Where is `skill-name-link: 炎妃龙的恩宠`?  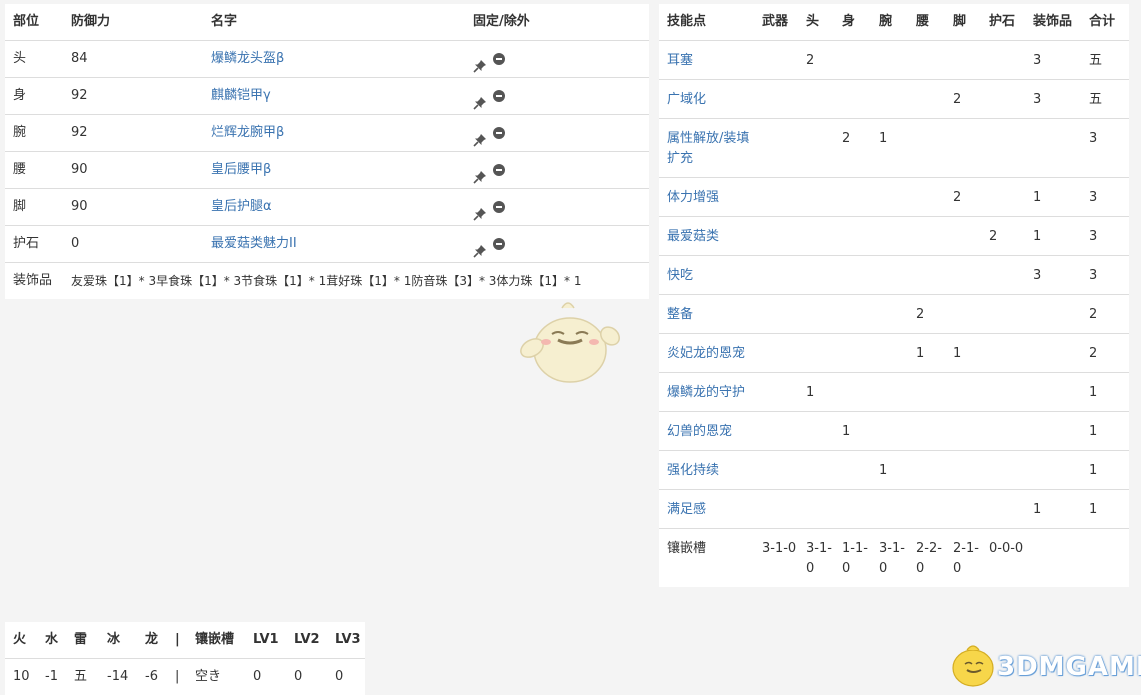
skill-name-link: 炎妃龙的恩宠 is located at coordinates (706, 353).